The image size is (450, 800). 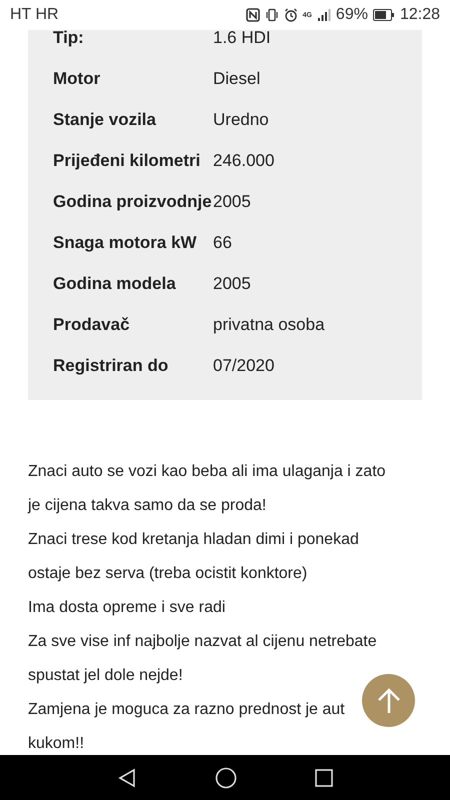 What do you see at coordinates (127, 778) in the screenshot?
I see `back-icon` at bounding box center [127, 778].